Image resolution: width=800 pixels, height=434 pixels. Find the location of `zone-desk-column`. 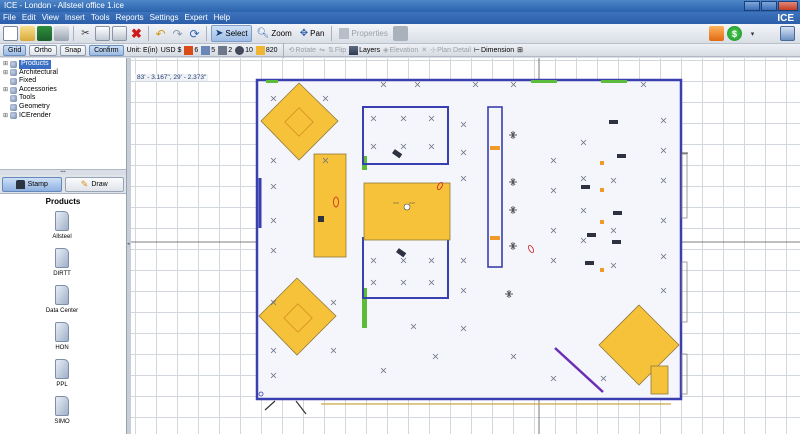

zone-desk-column is located at coordinates (330, 205).